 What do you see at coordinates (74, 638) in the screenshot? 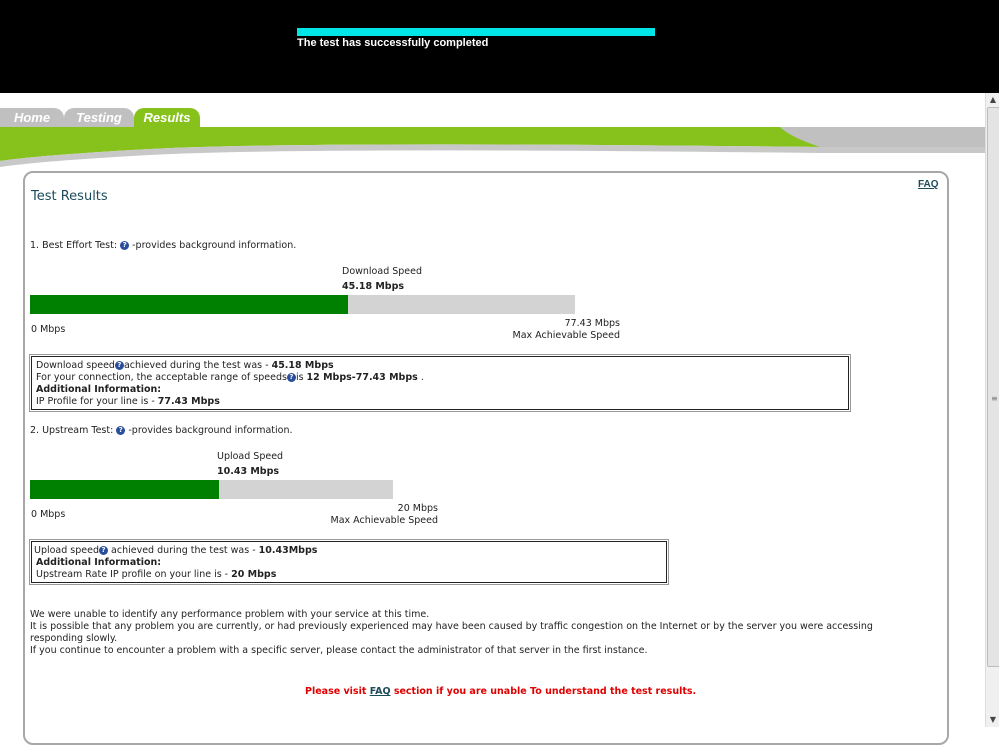
I see `note-line: responding slowly.` at bounding box center [74, 638].